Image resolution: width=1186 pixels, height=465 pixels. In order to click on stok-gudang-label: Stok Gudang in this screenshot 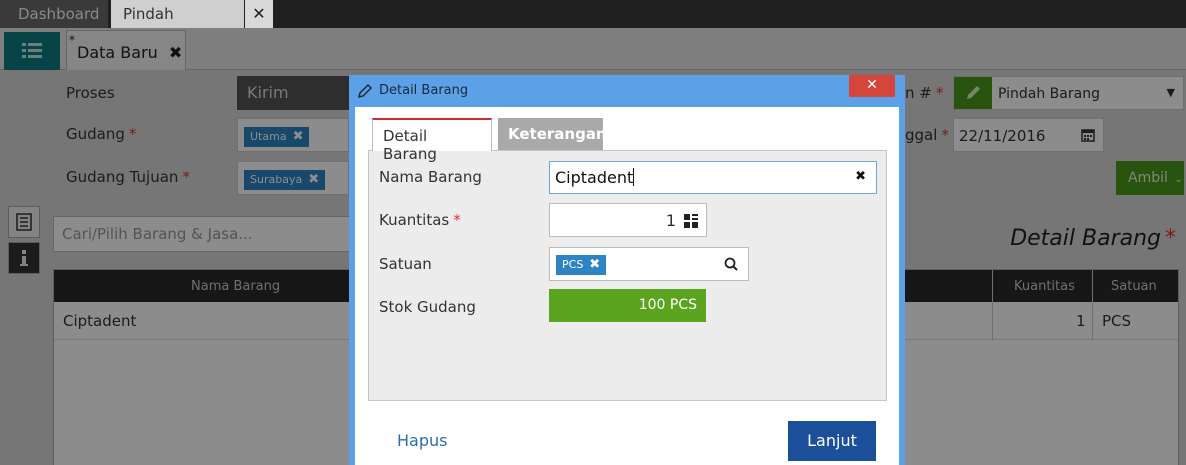, I will do `click(427, 307)`.